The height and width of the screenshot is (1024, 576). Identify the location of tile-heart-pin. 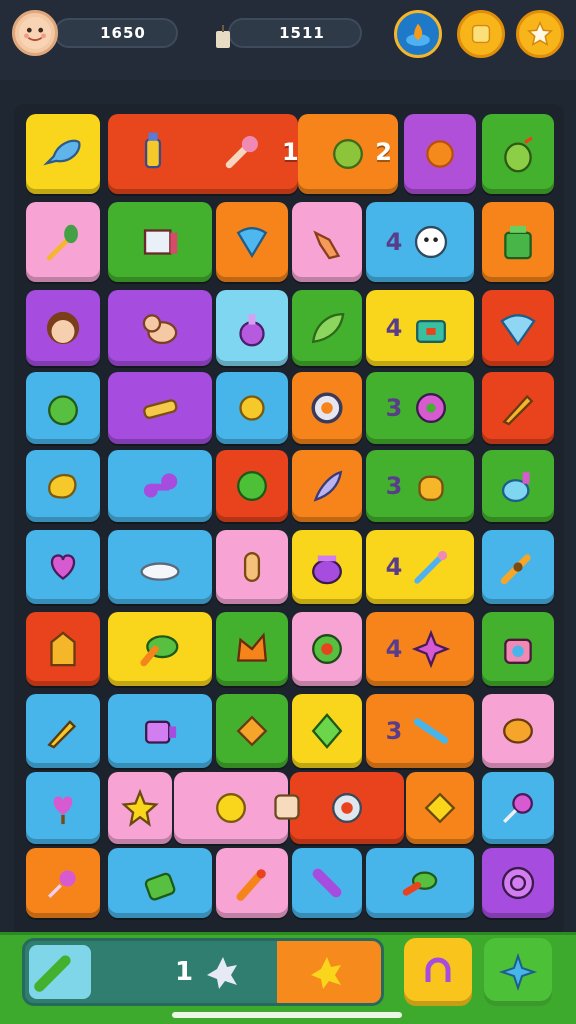
(63, 808).